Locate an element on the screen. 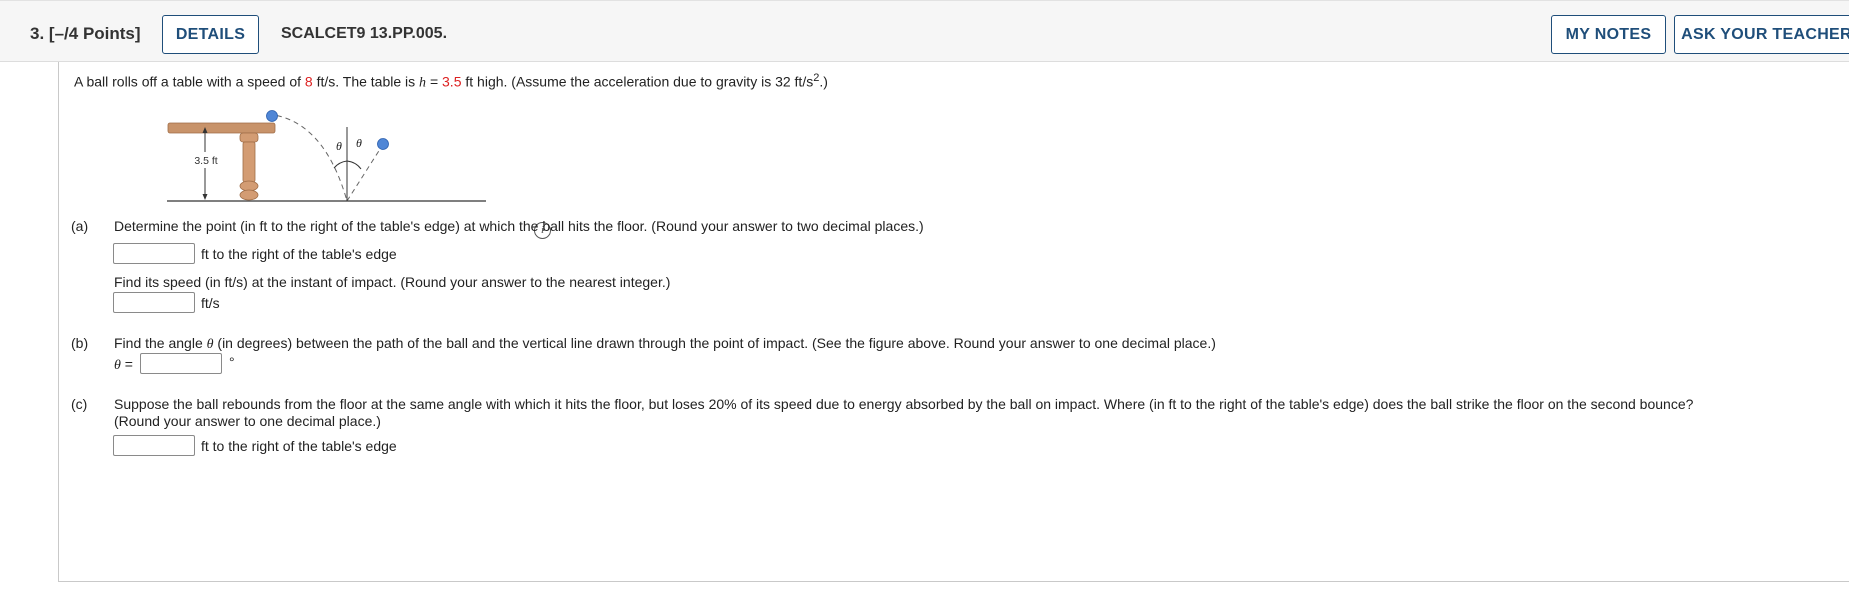  angle-arc-right is located at coordinates (354, 165).